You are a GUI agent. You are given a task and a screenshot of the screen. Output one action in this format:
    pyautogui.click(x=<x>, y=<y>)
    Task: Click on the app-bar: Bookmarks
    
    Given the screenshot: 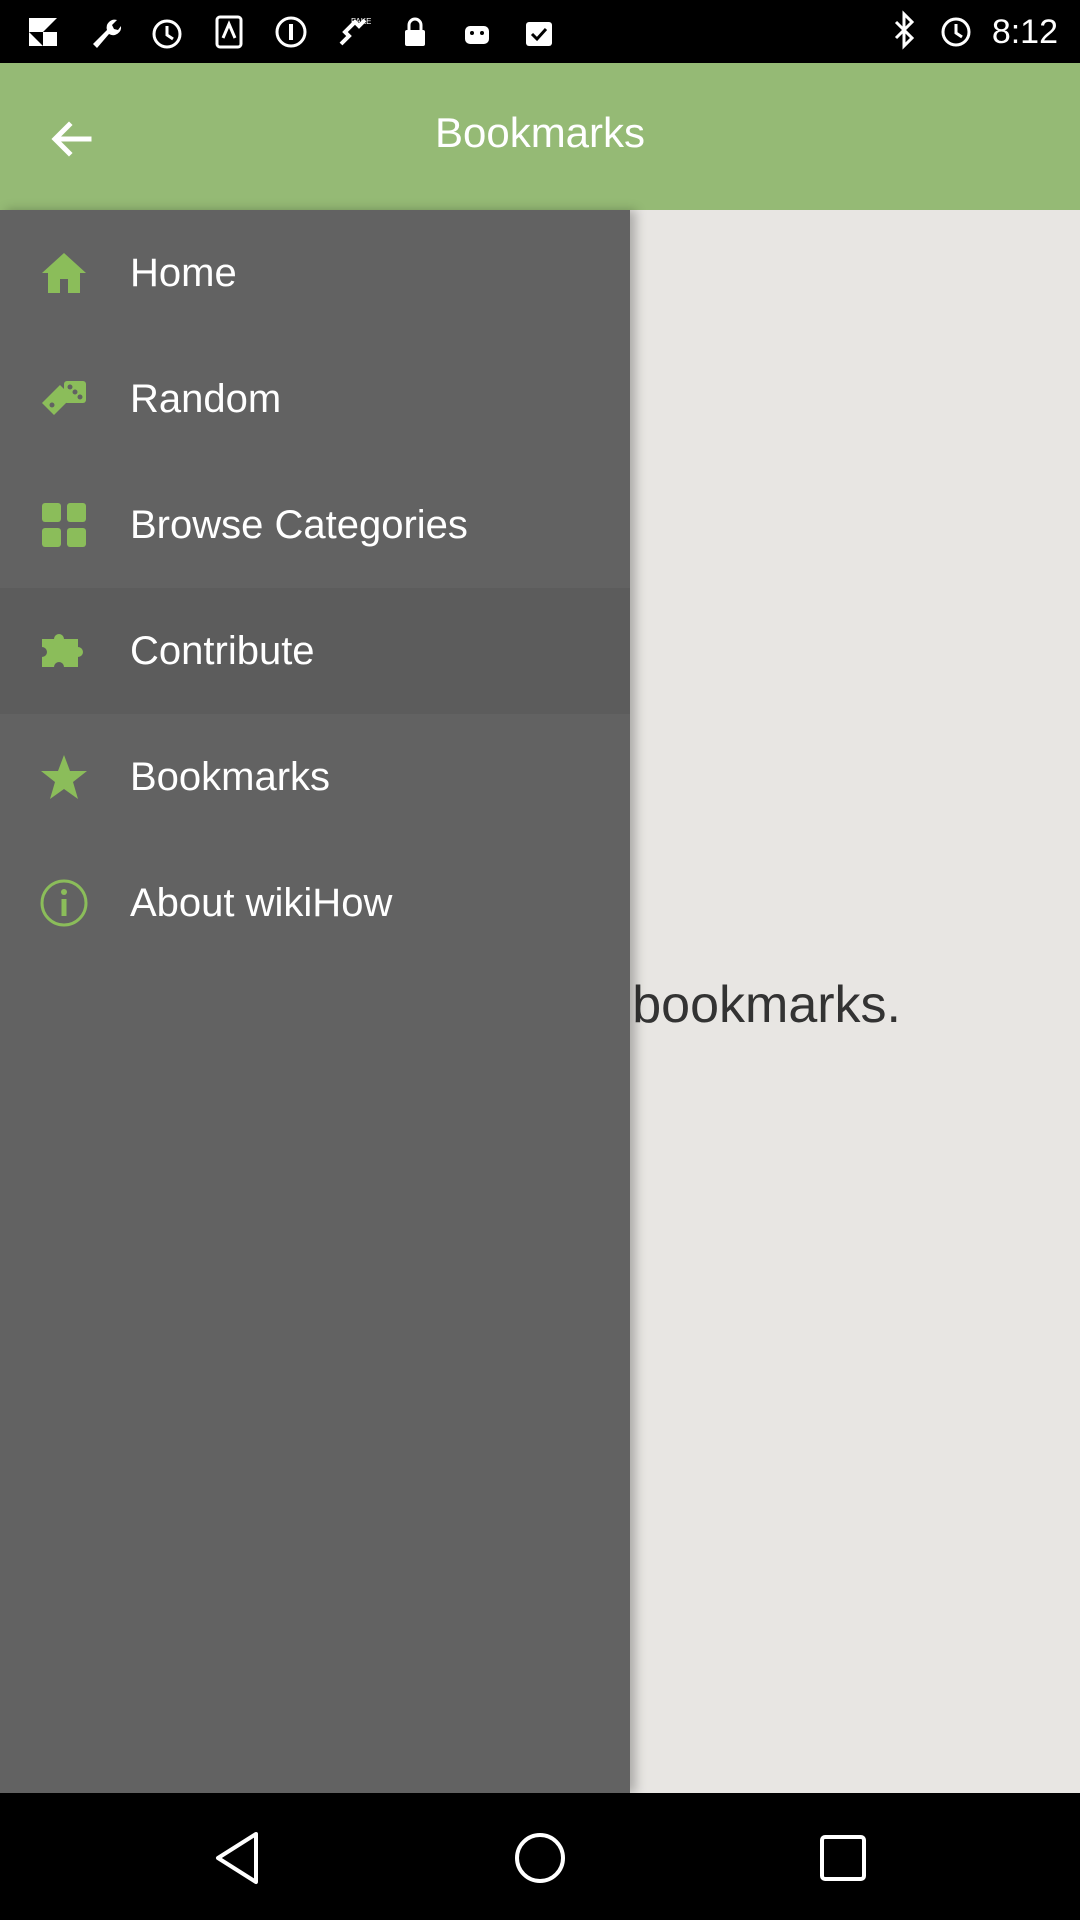 What is the action you would take?
    pyautogui.click(x=540, y=136)
    